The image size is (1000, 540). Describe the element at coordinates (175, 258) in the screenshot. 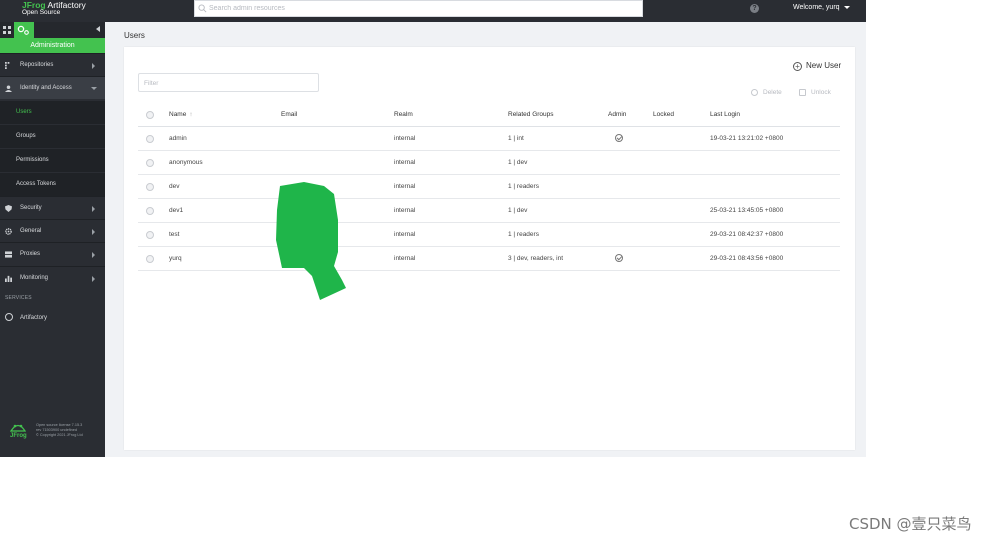

I see `user-name: yurq` at that location.